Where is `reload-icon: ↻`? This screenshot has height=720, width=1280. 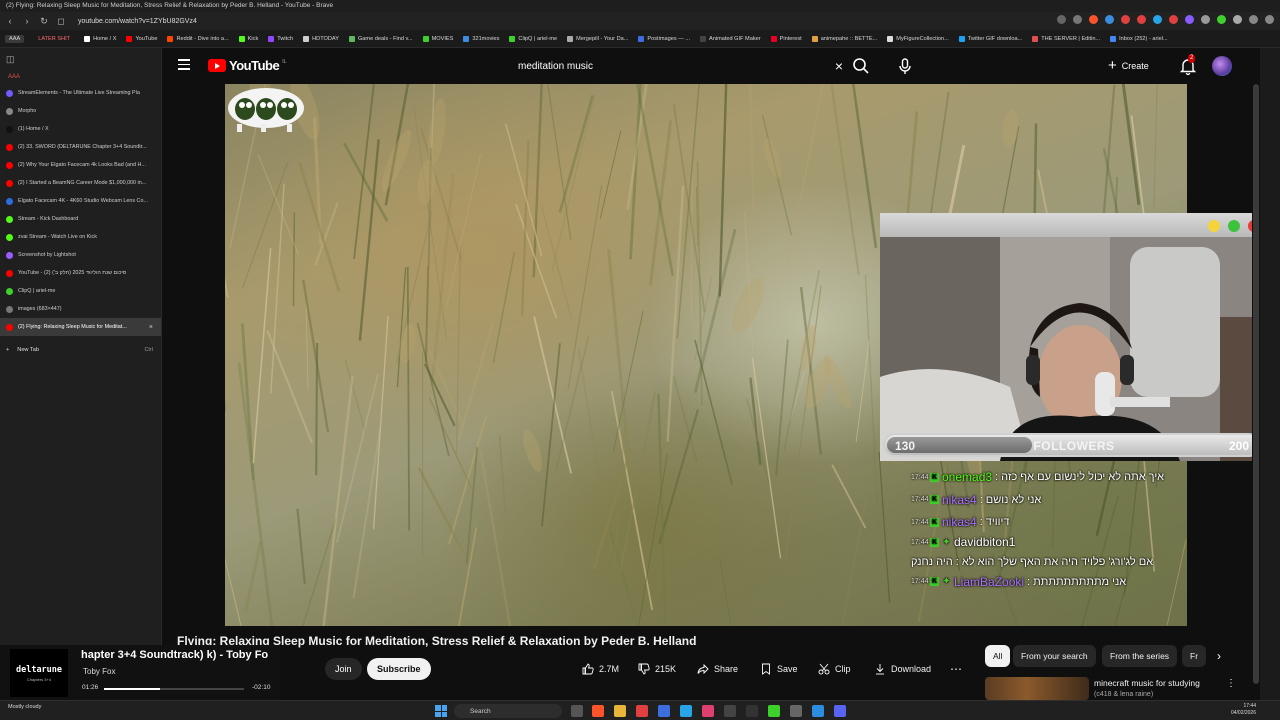 reload-icon: ↻ is located at coordinates (44, 21).